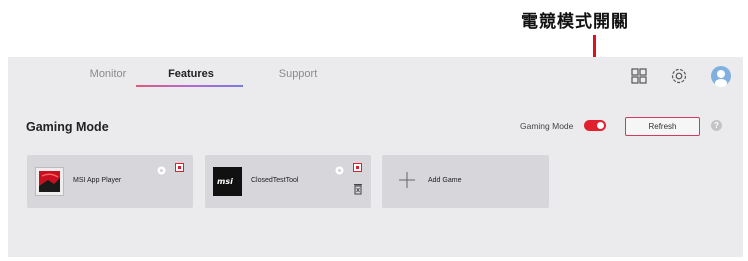 The height and width of the screenshot is (261, 748). What do you see at coordinates (225, 181) in the screenshot?
I see `svg-text: msi` at bounding box center [225, 181].